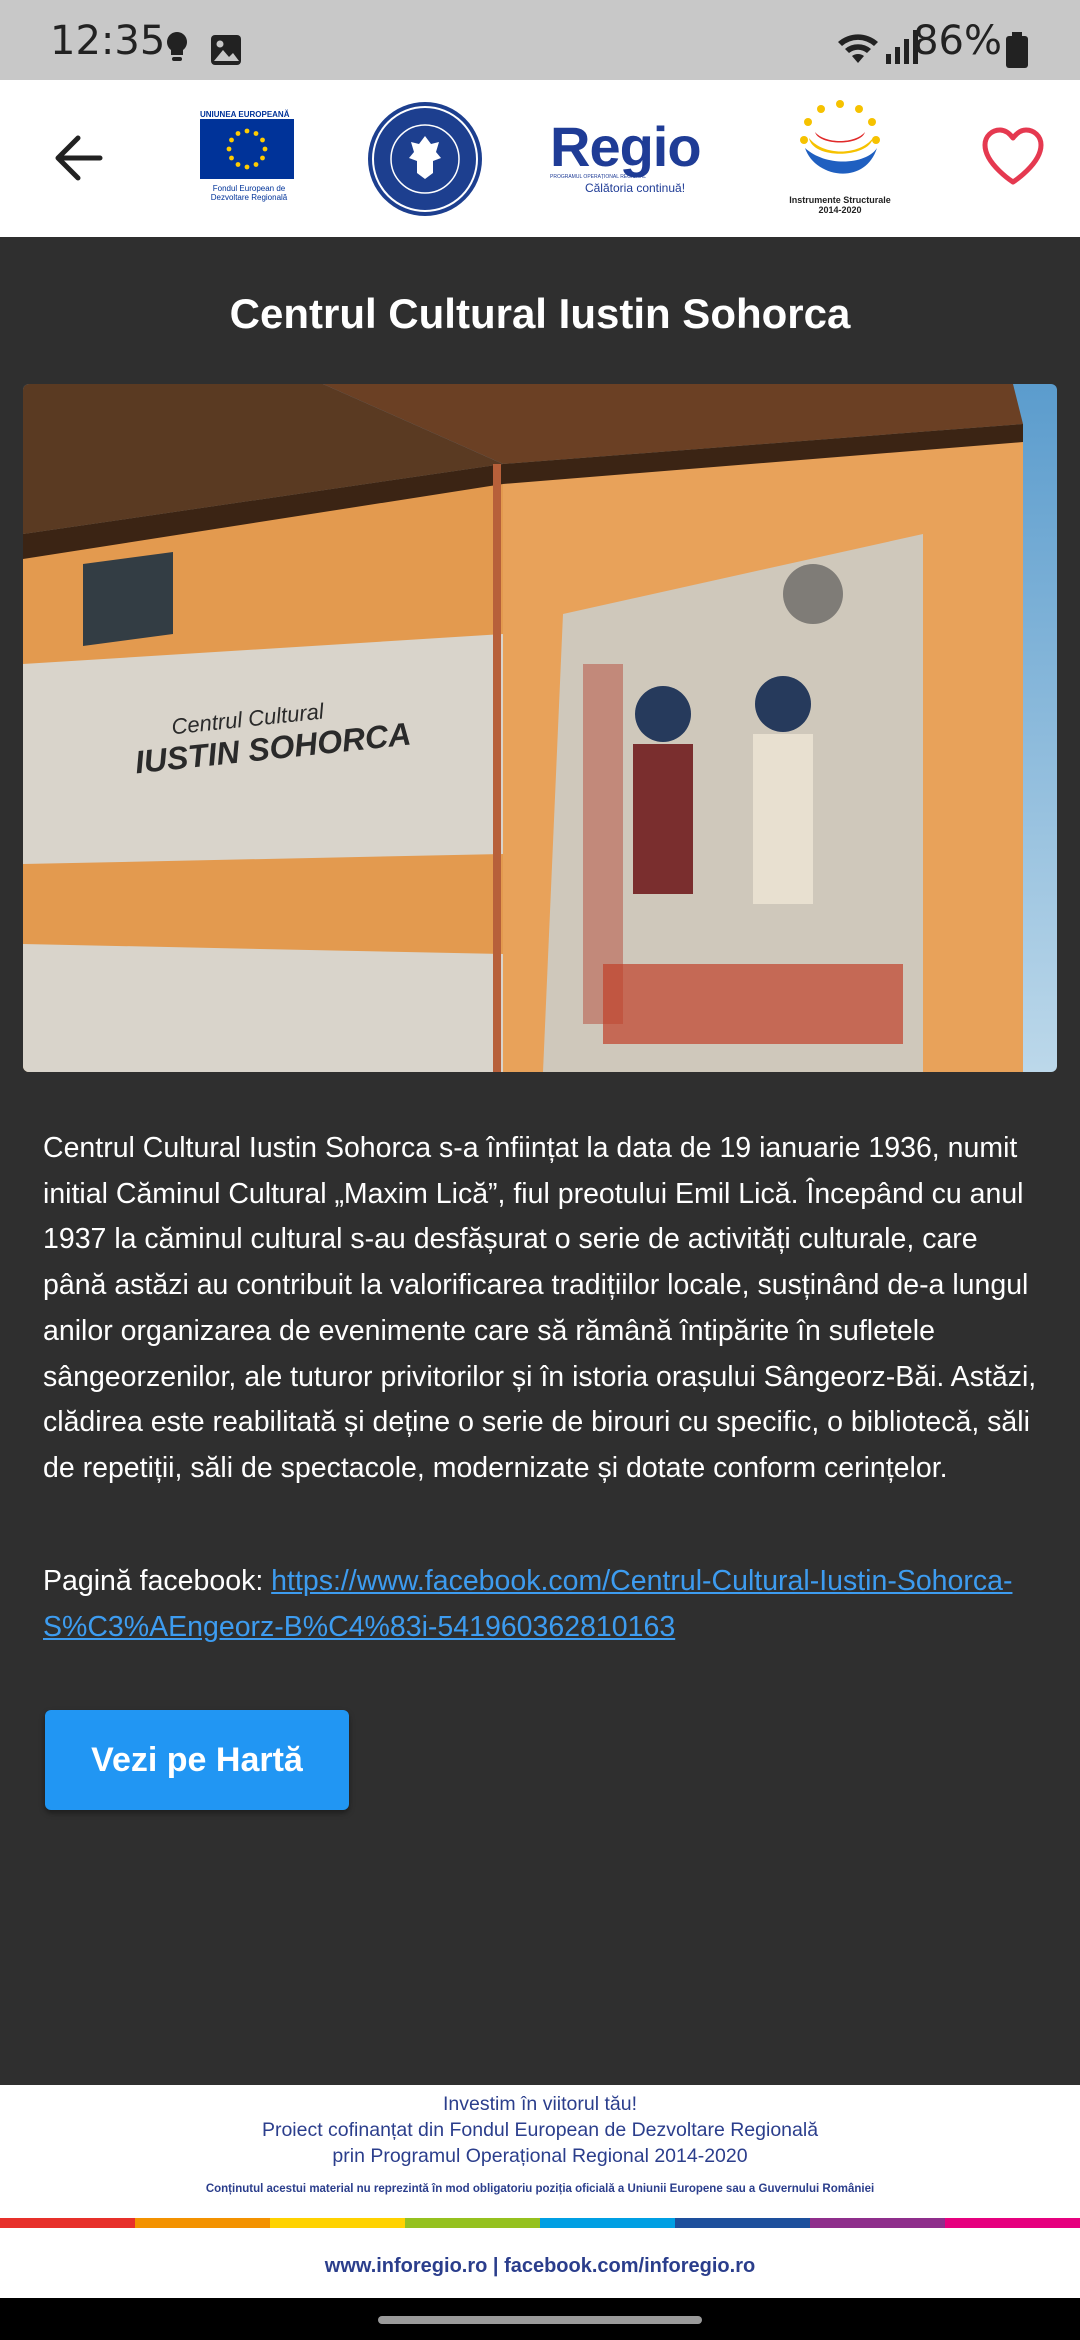 The image size is (1080, 2340). What do you see at coordinates (858, 50) in the screenshot?
I see `wifi-icon` at bounding box center [858, 50].